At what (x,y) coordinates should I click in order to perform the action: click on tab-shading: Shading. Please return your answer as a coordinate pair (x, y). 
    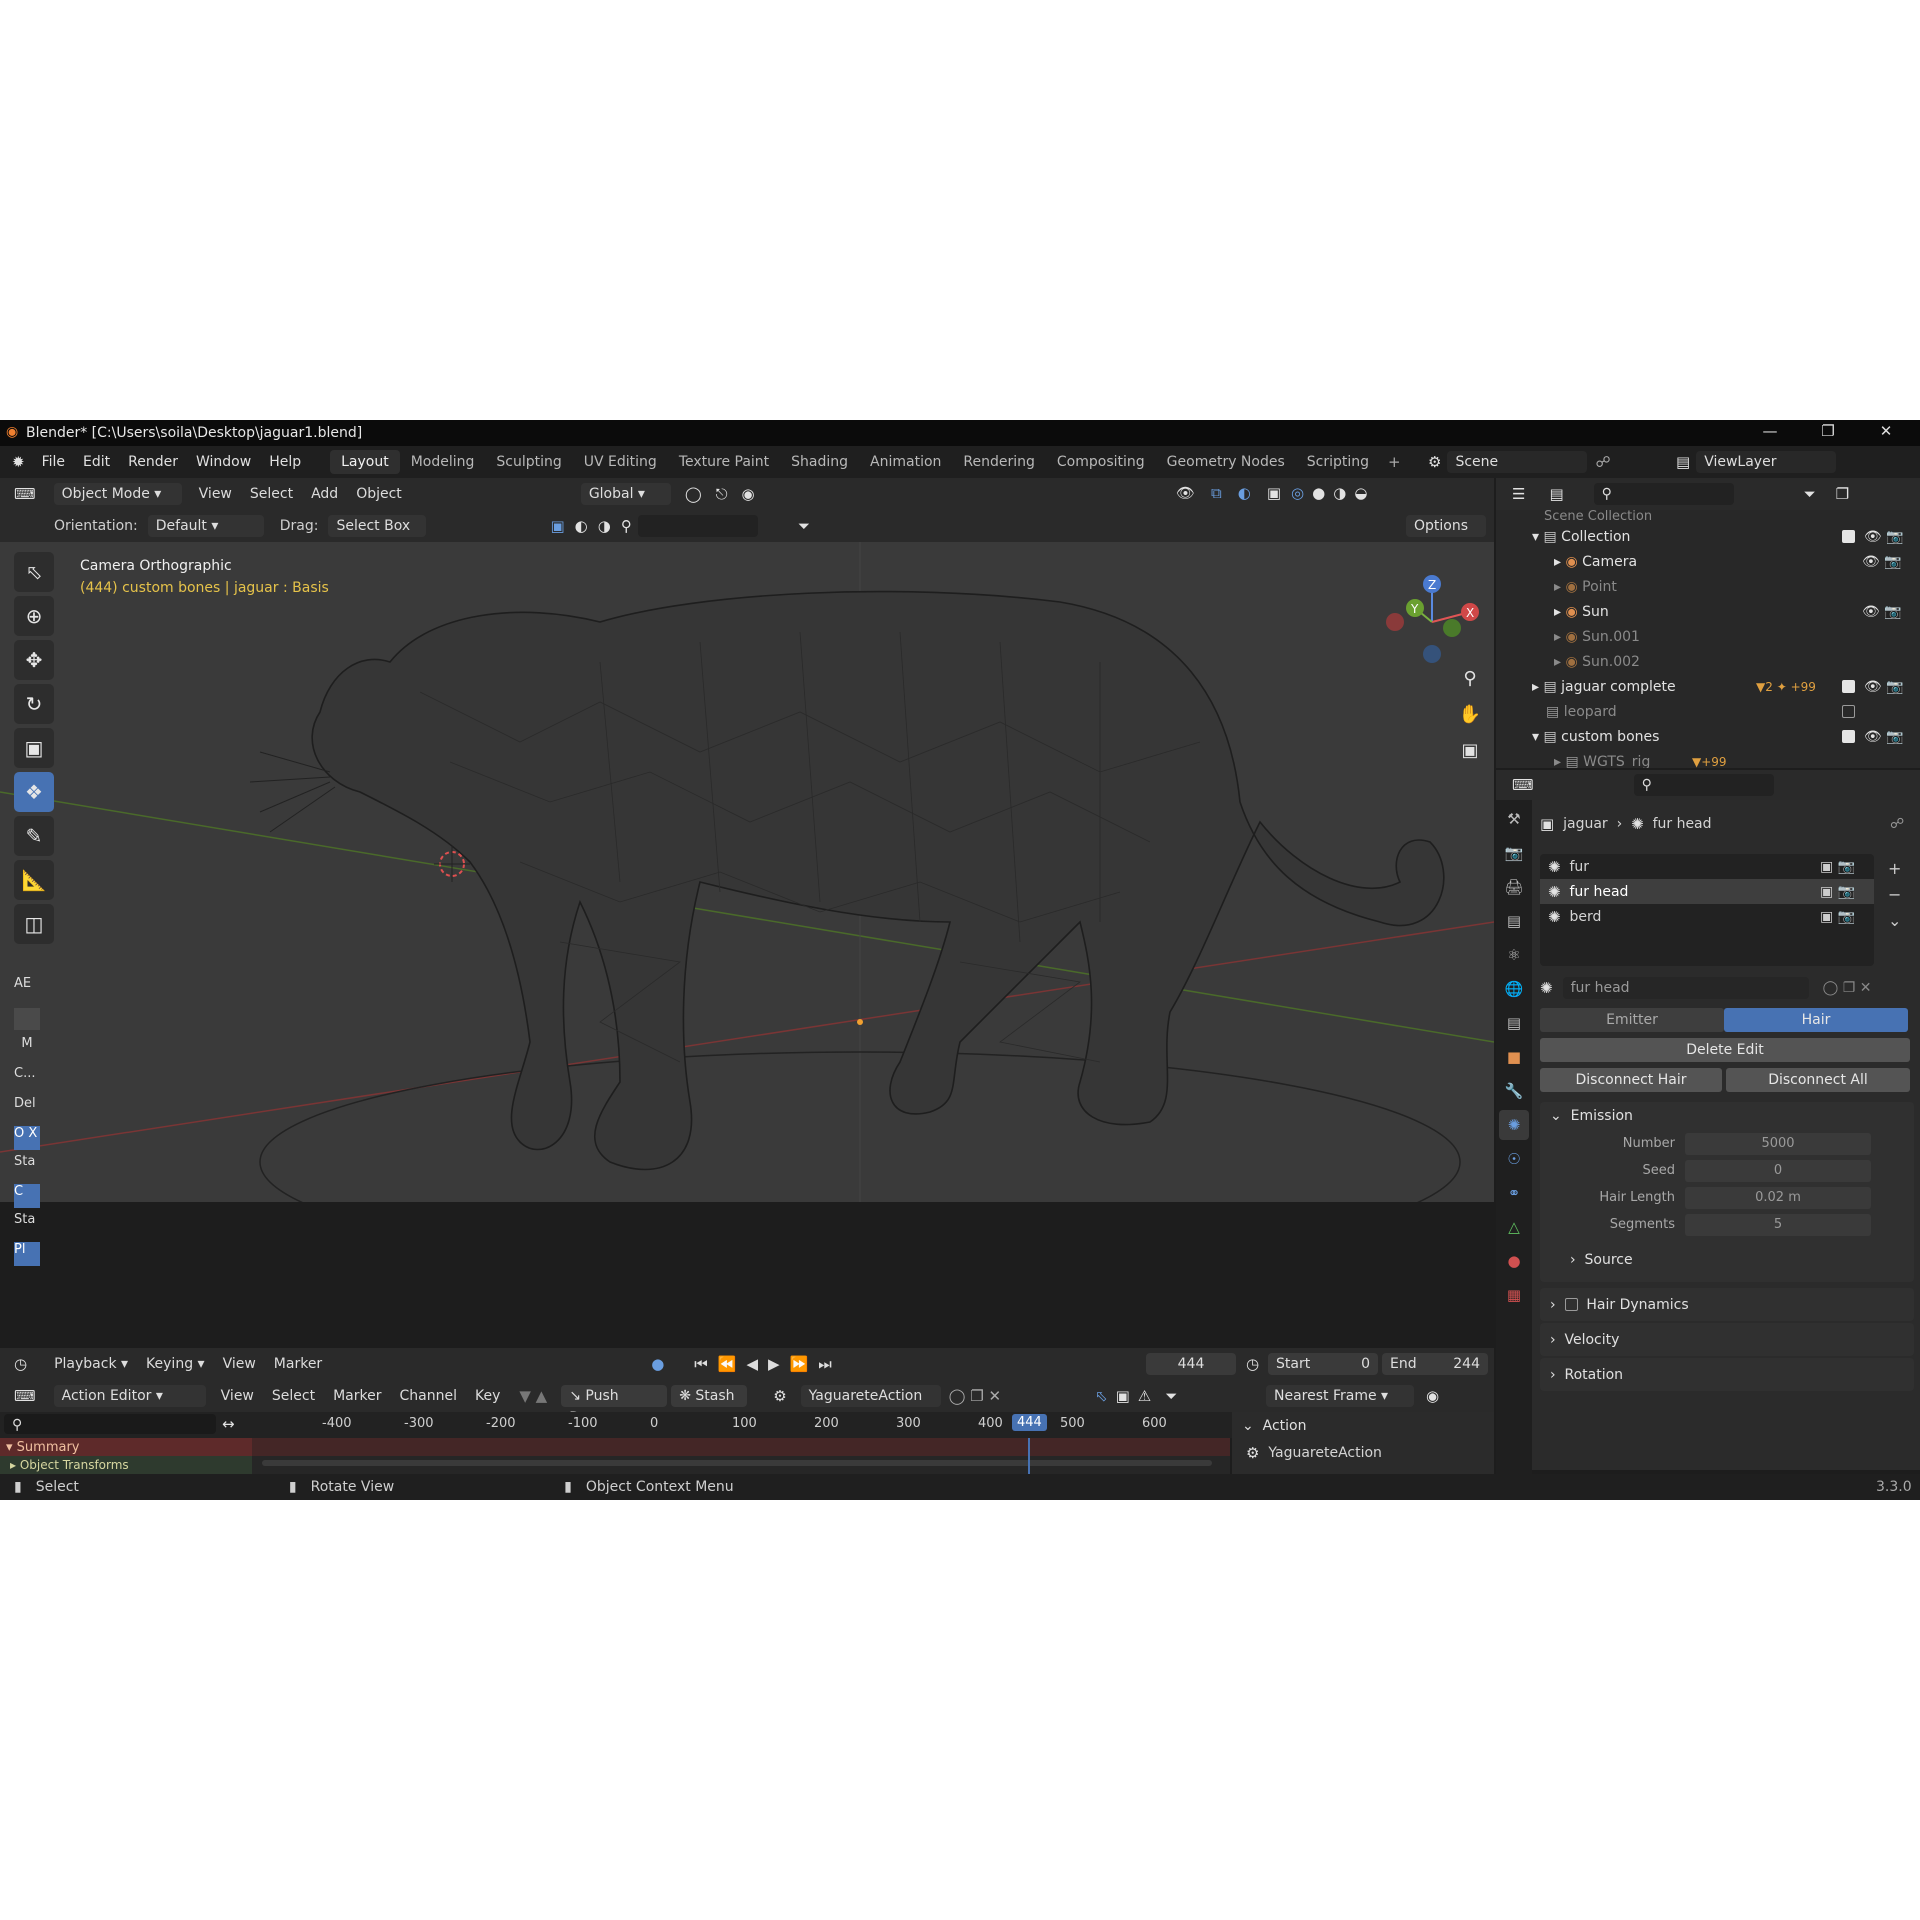
    Looking at the image, I should click on (819, 462).